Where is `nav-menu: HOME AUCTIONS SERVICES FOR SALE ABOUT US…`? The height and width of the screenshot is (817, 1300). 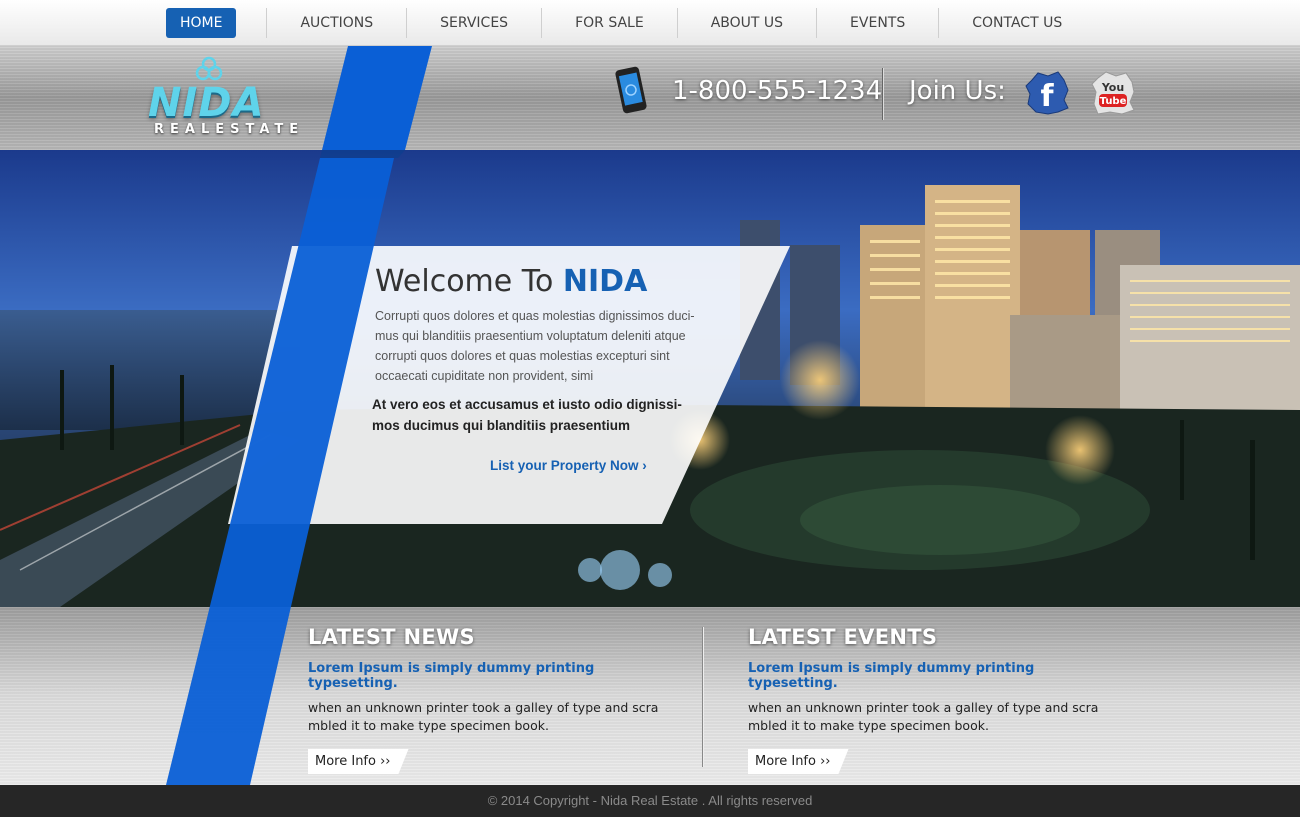 nav-menu: HOME AUCTIONS SERVICES FOR SALE ABOUT US… is located at coordinates (630, 23).